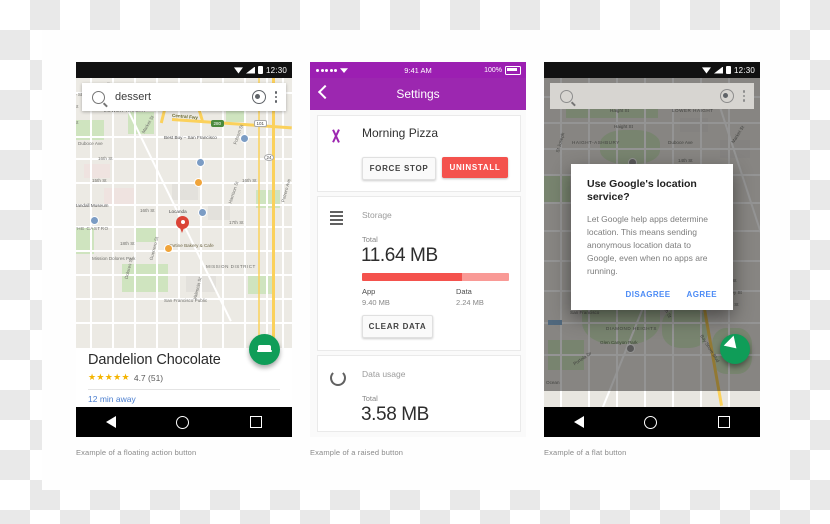  Describe the element at coordinates (370, 398) in the screenshot. I see `data-total-label: Total` at that location.